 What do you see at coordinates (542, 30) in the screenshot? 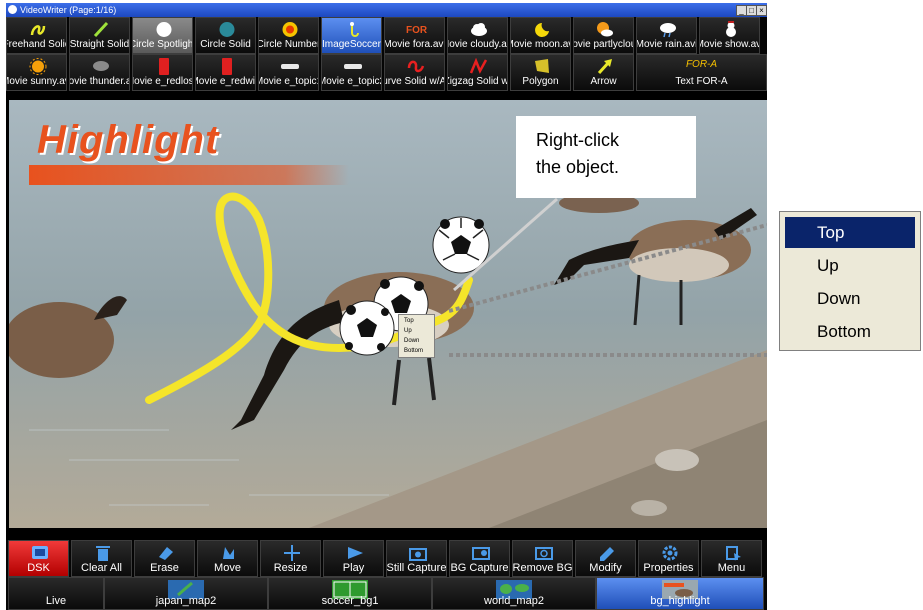
I see `moon-icon` at bounding box center [542, 30].